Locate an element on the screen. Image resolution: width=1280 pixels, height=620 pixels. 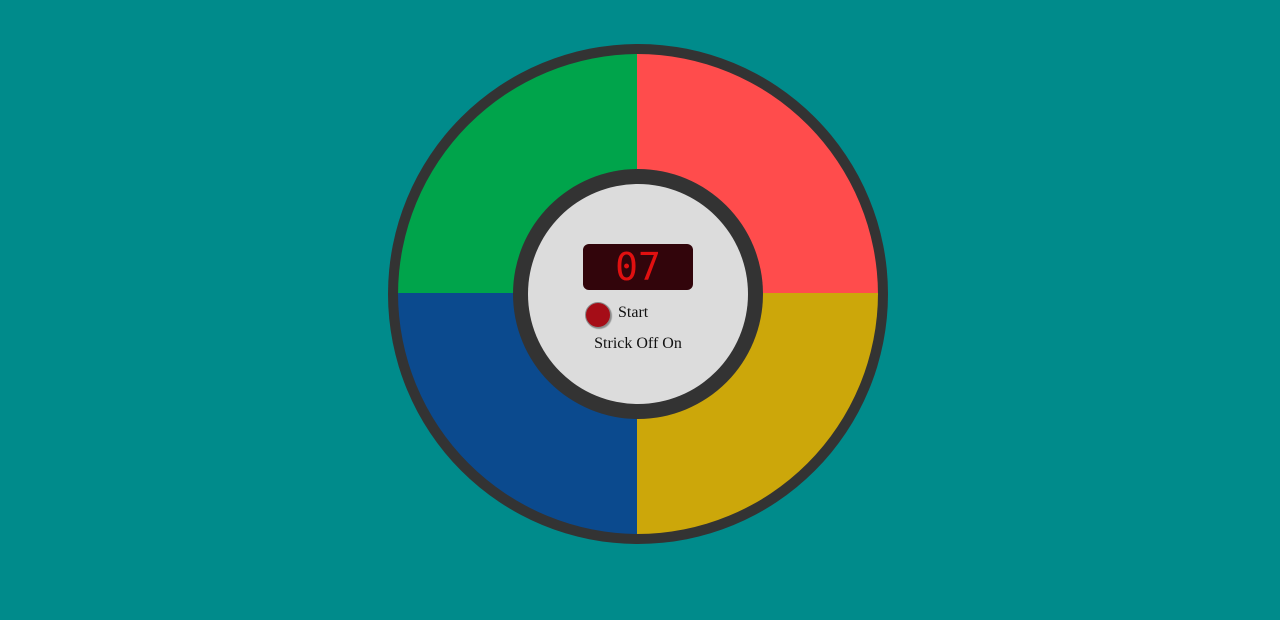
strict-mode-toggle: Strick Off On is located at coordinates (638, 344).